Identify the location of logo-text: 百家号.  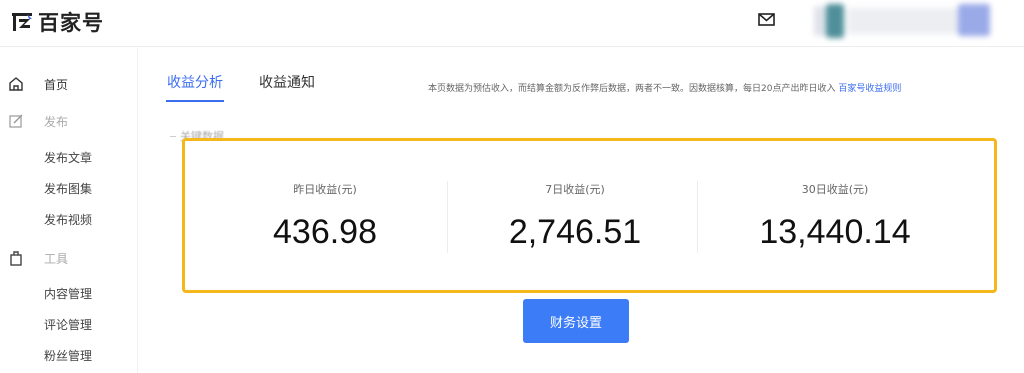
(71, 23).